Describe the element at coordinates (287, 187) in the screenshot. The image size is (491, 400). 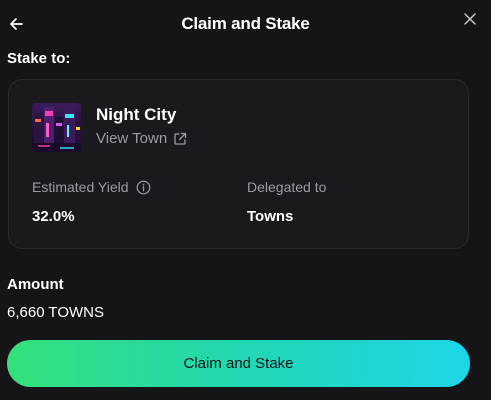
I see `delegated-to-label: Delegated to` at that location.